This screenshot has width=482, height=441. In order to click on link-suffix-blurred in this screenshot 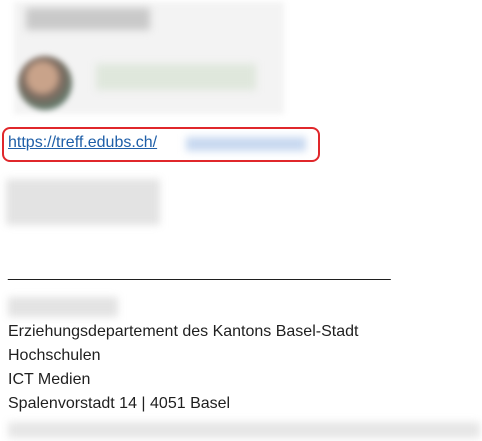, I will do `click(246, 144)`.